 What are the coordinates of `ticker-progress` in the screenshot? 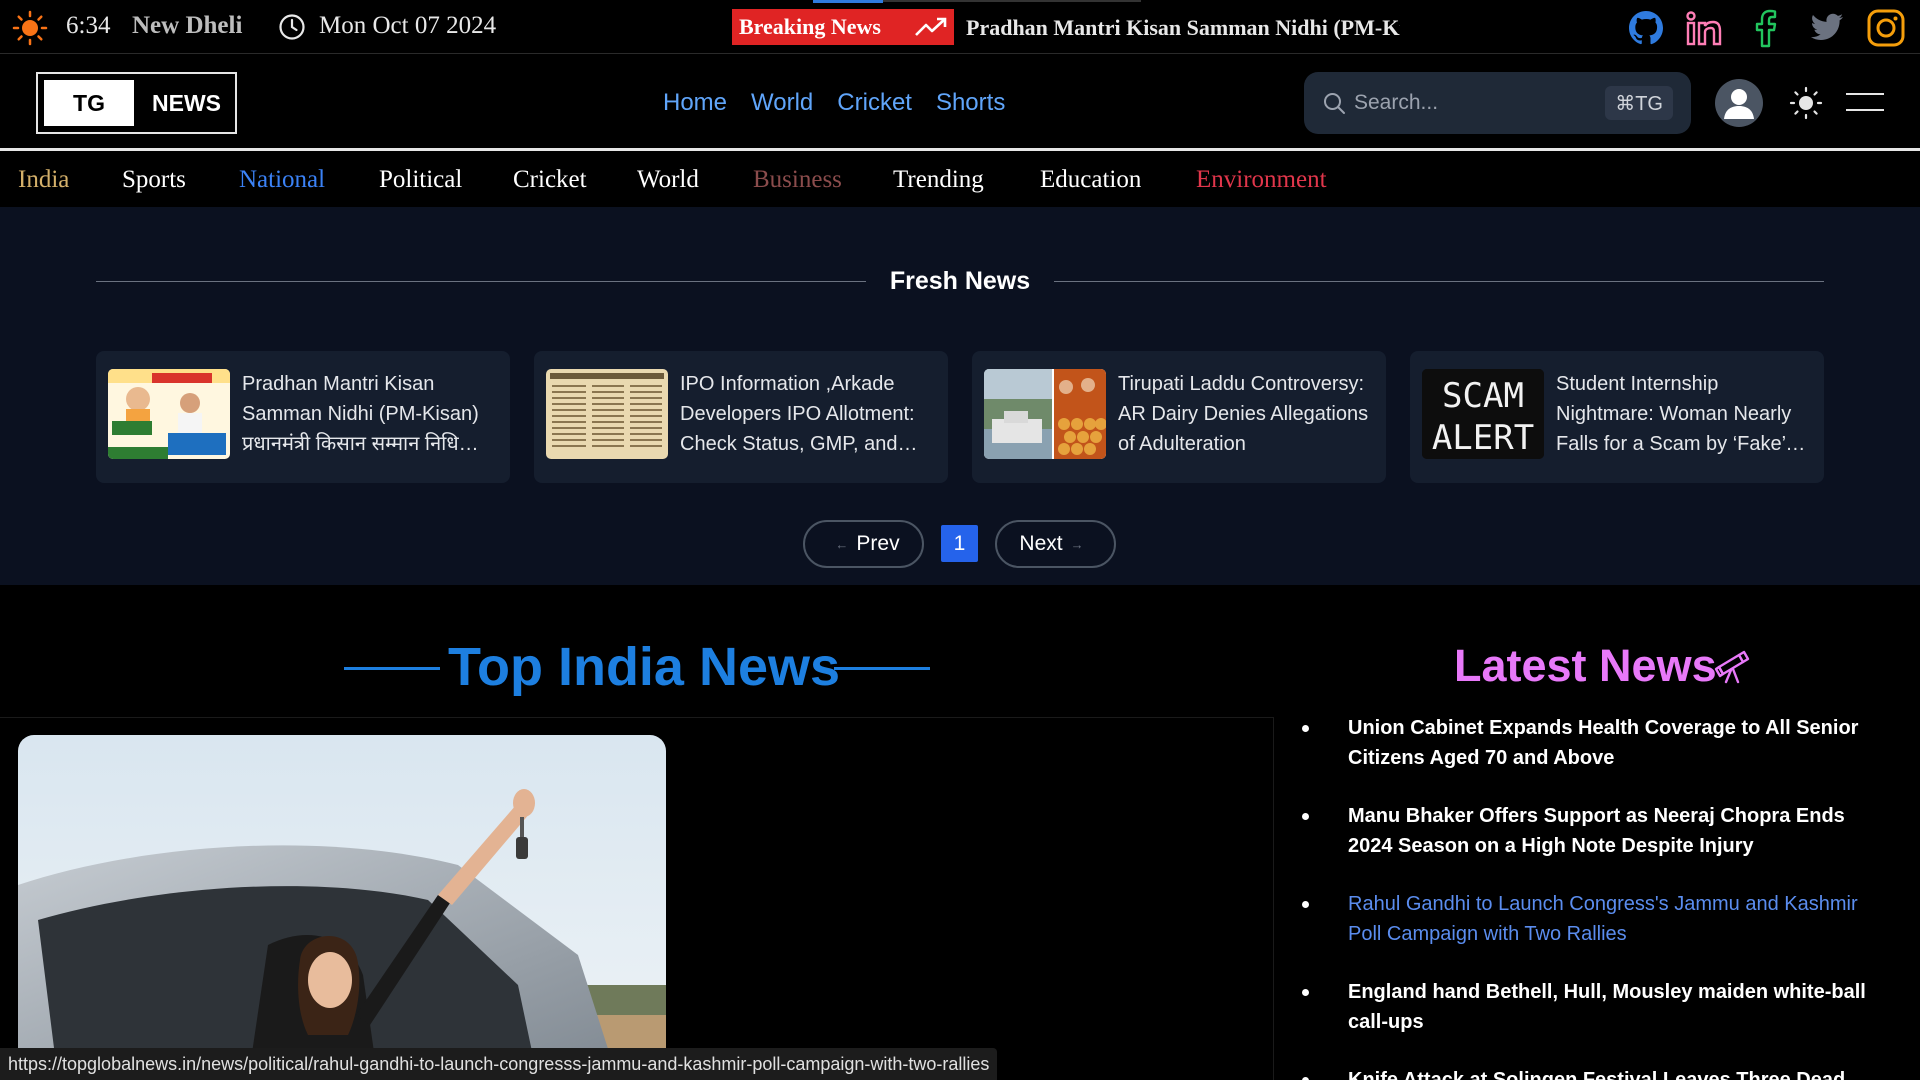 It's located at (848, 1).